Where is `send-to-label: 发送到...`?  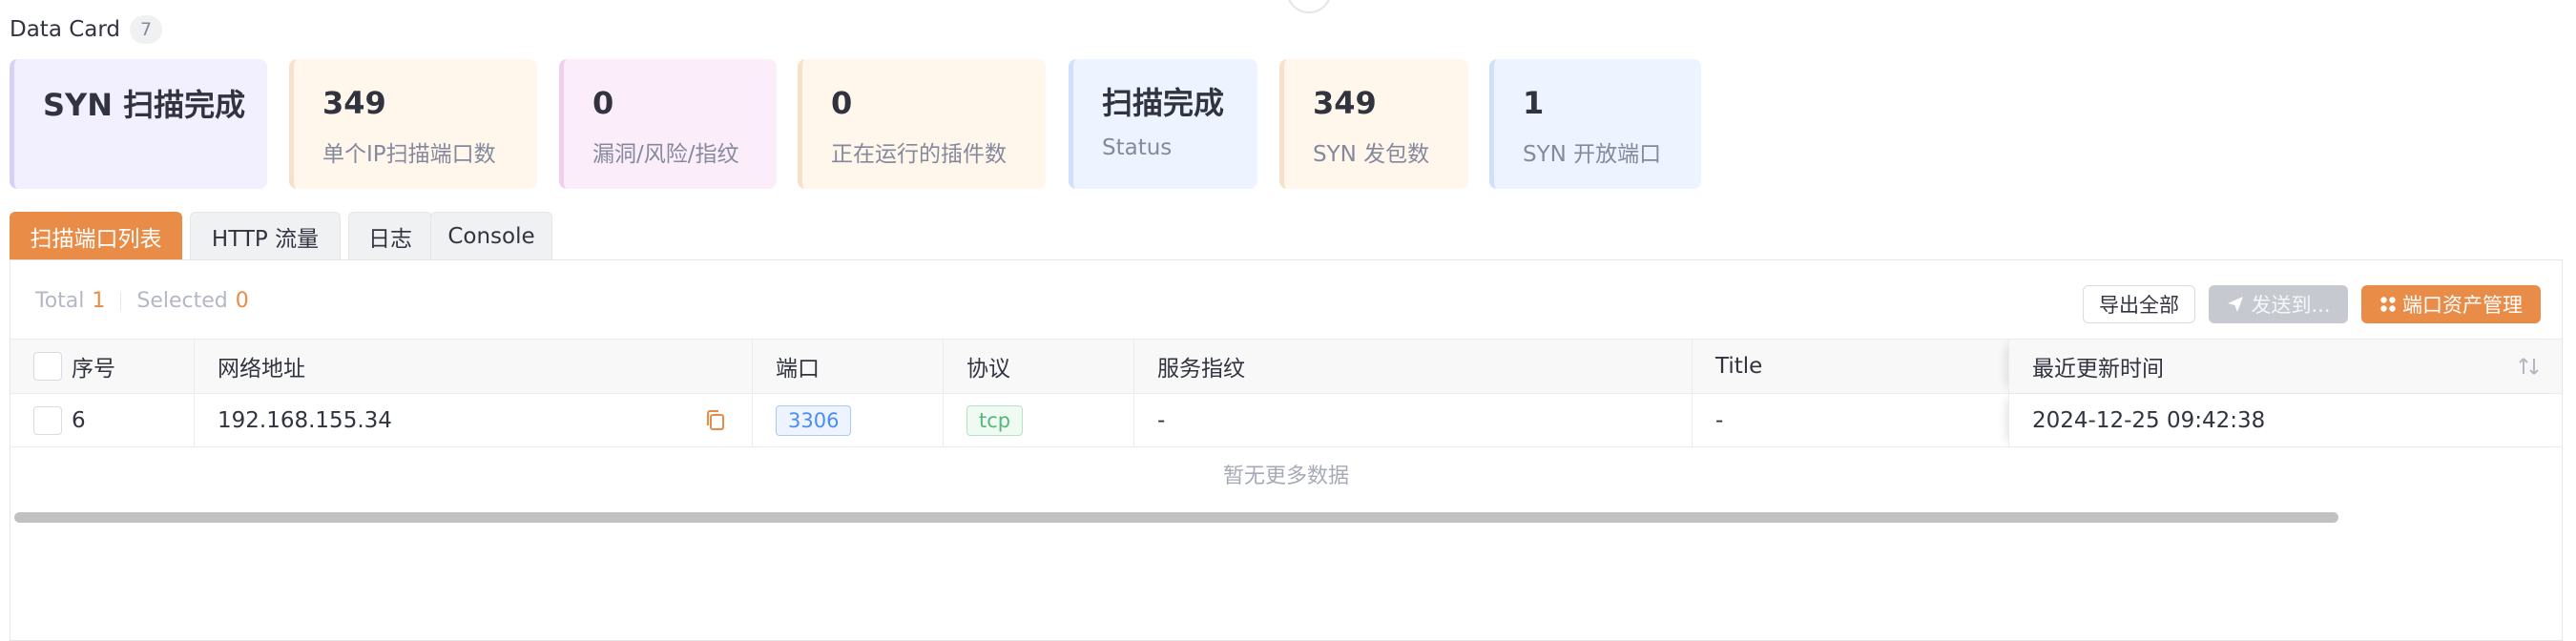
send-to-label: 发送到... is located at coordinates (2291, 306).